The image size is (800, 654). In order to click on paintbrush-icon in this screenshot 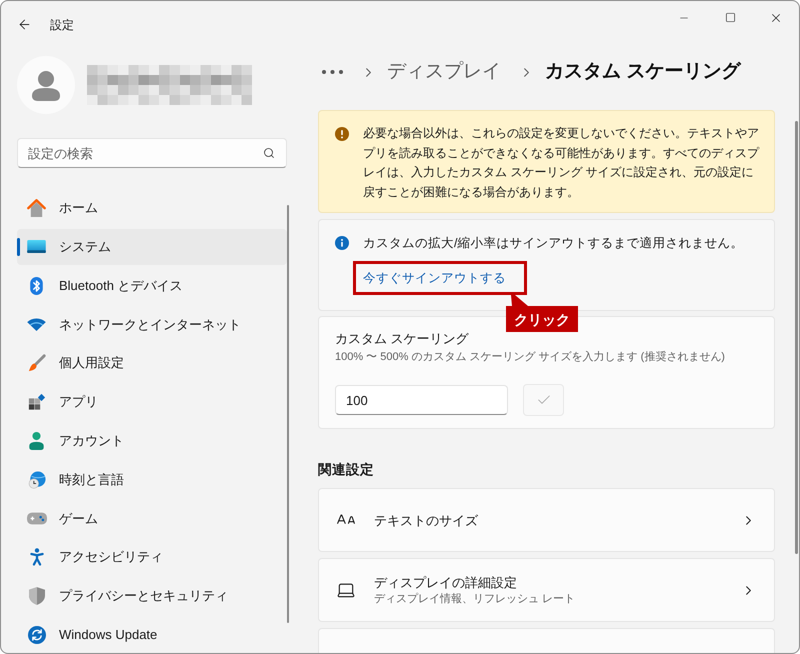, I will do `click(37, 363)`.